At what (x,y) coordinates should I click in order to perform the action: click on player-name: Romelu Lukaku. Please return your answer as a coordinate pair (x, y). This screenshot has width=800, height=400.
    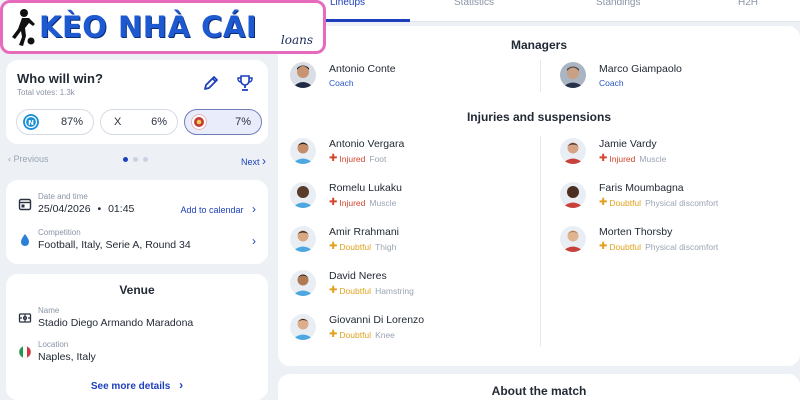
    Looking at the image, I should click on (365, 188).